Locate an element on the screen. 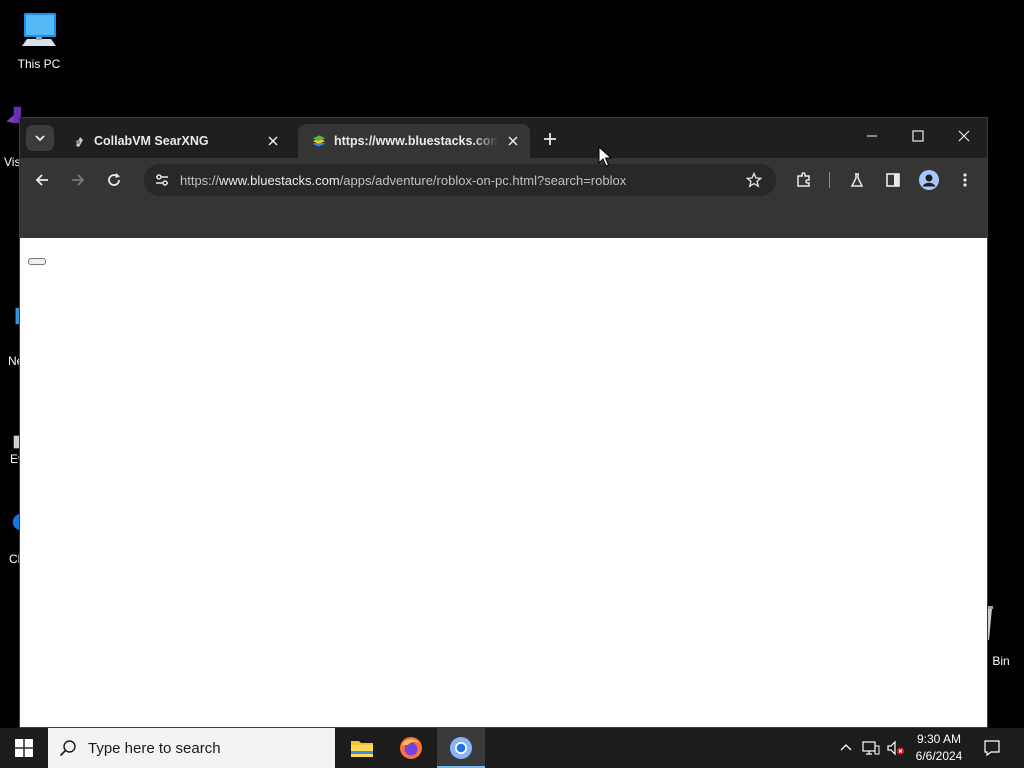 The image size is (1024, 768). close-window-button is located at coordinates (964, 136).